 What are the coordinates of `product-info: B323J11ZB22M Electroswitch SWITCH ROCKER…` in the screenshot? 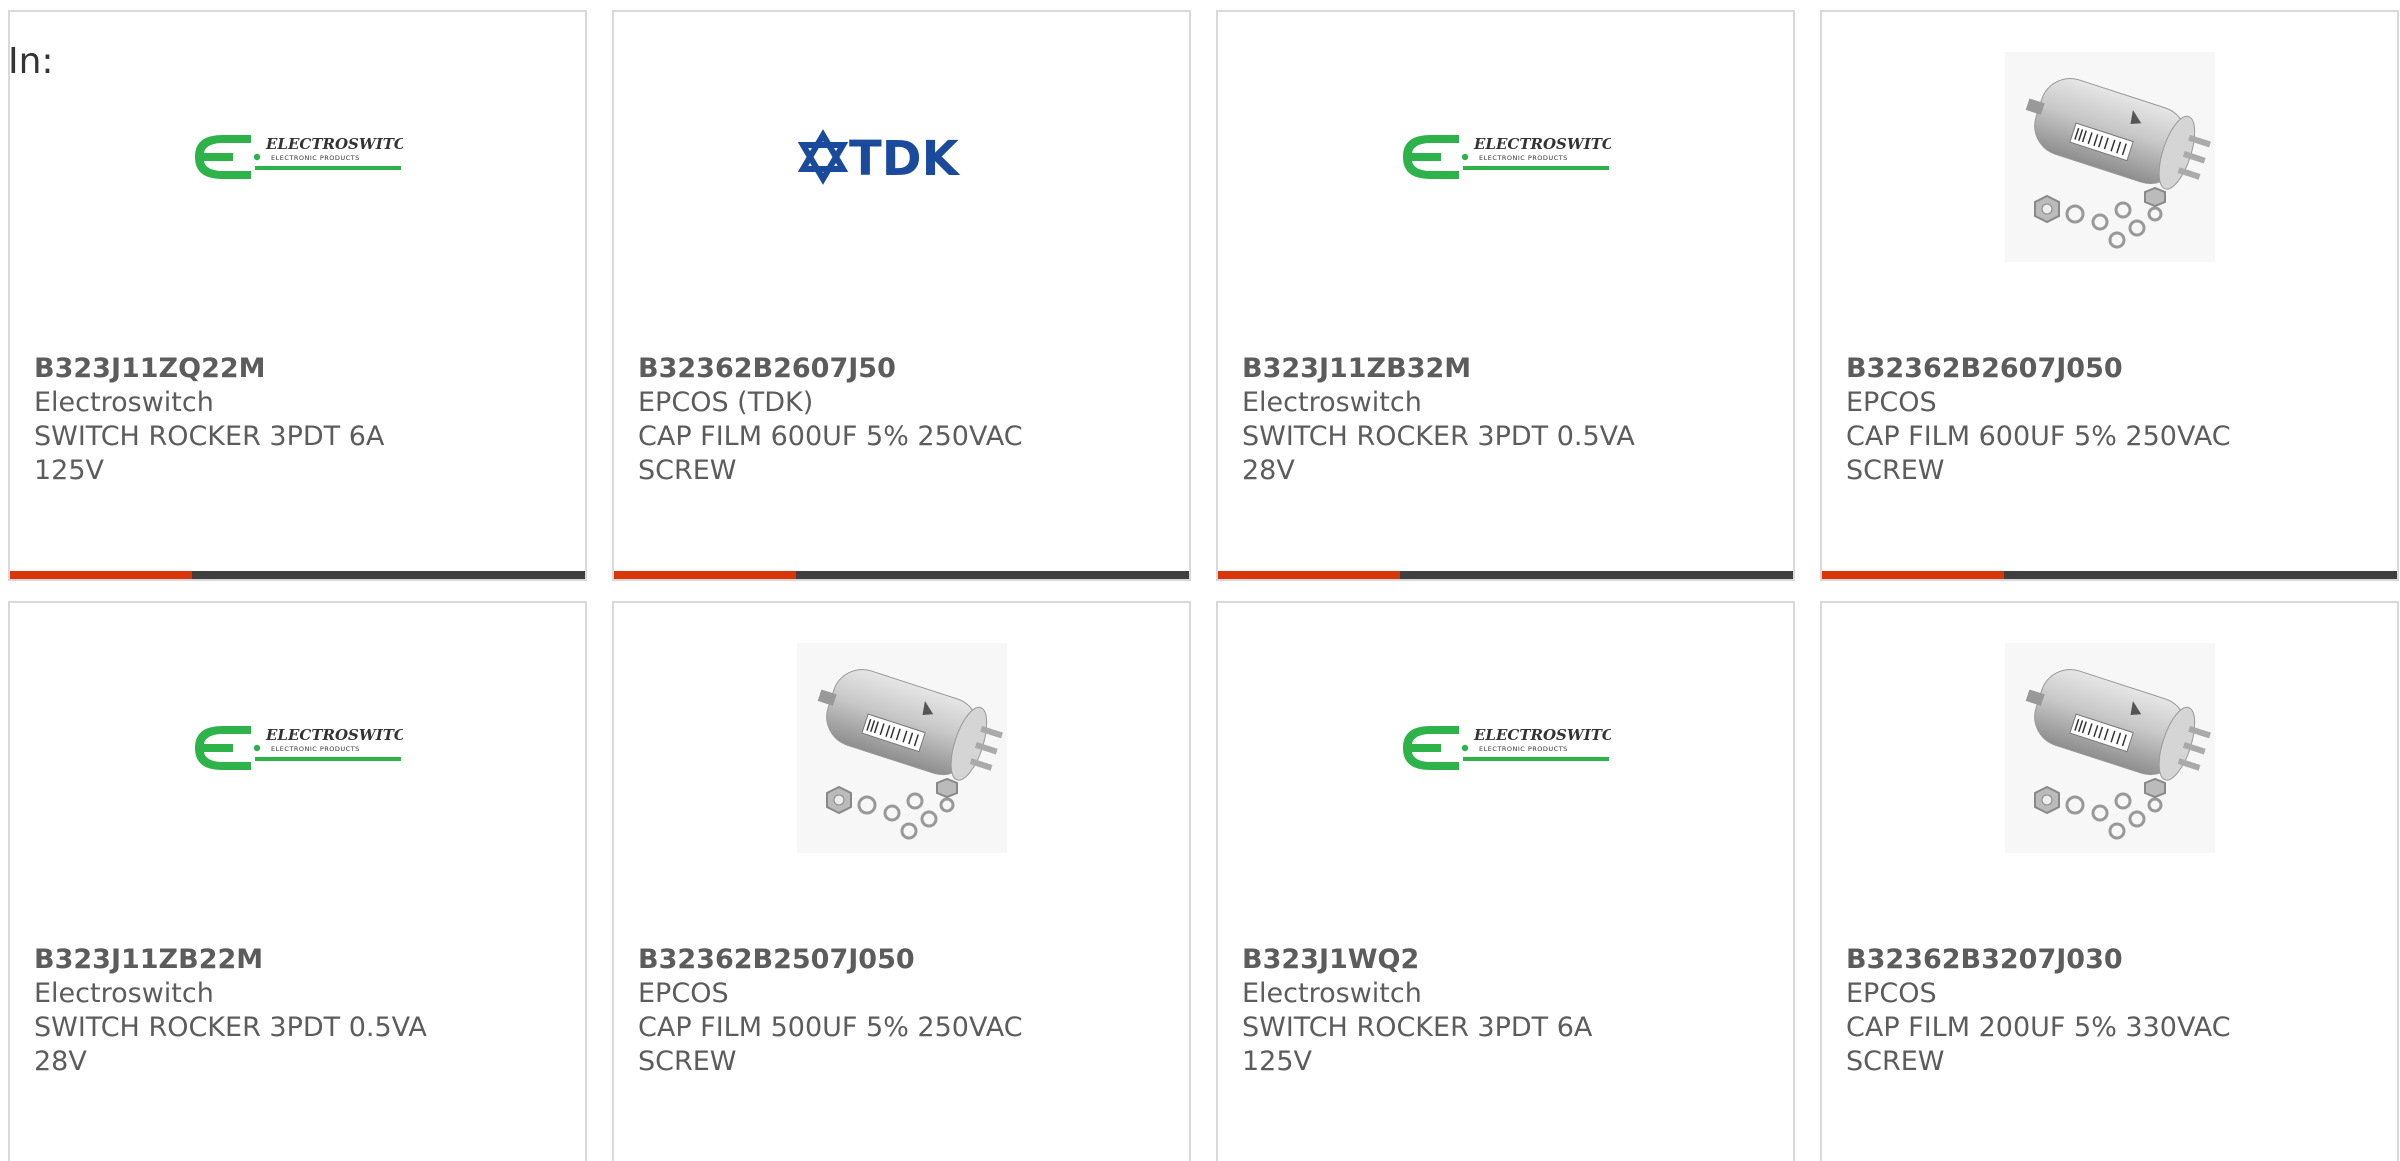 It's located at (297, 1011).